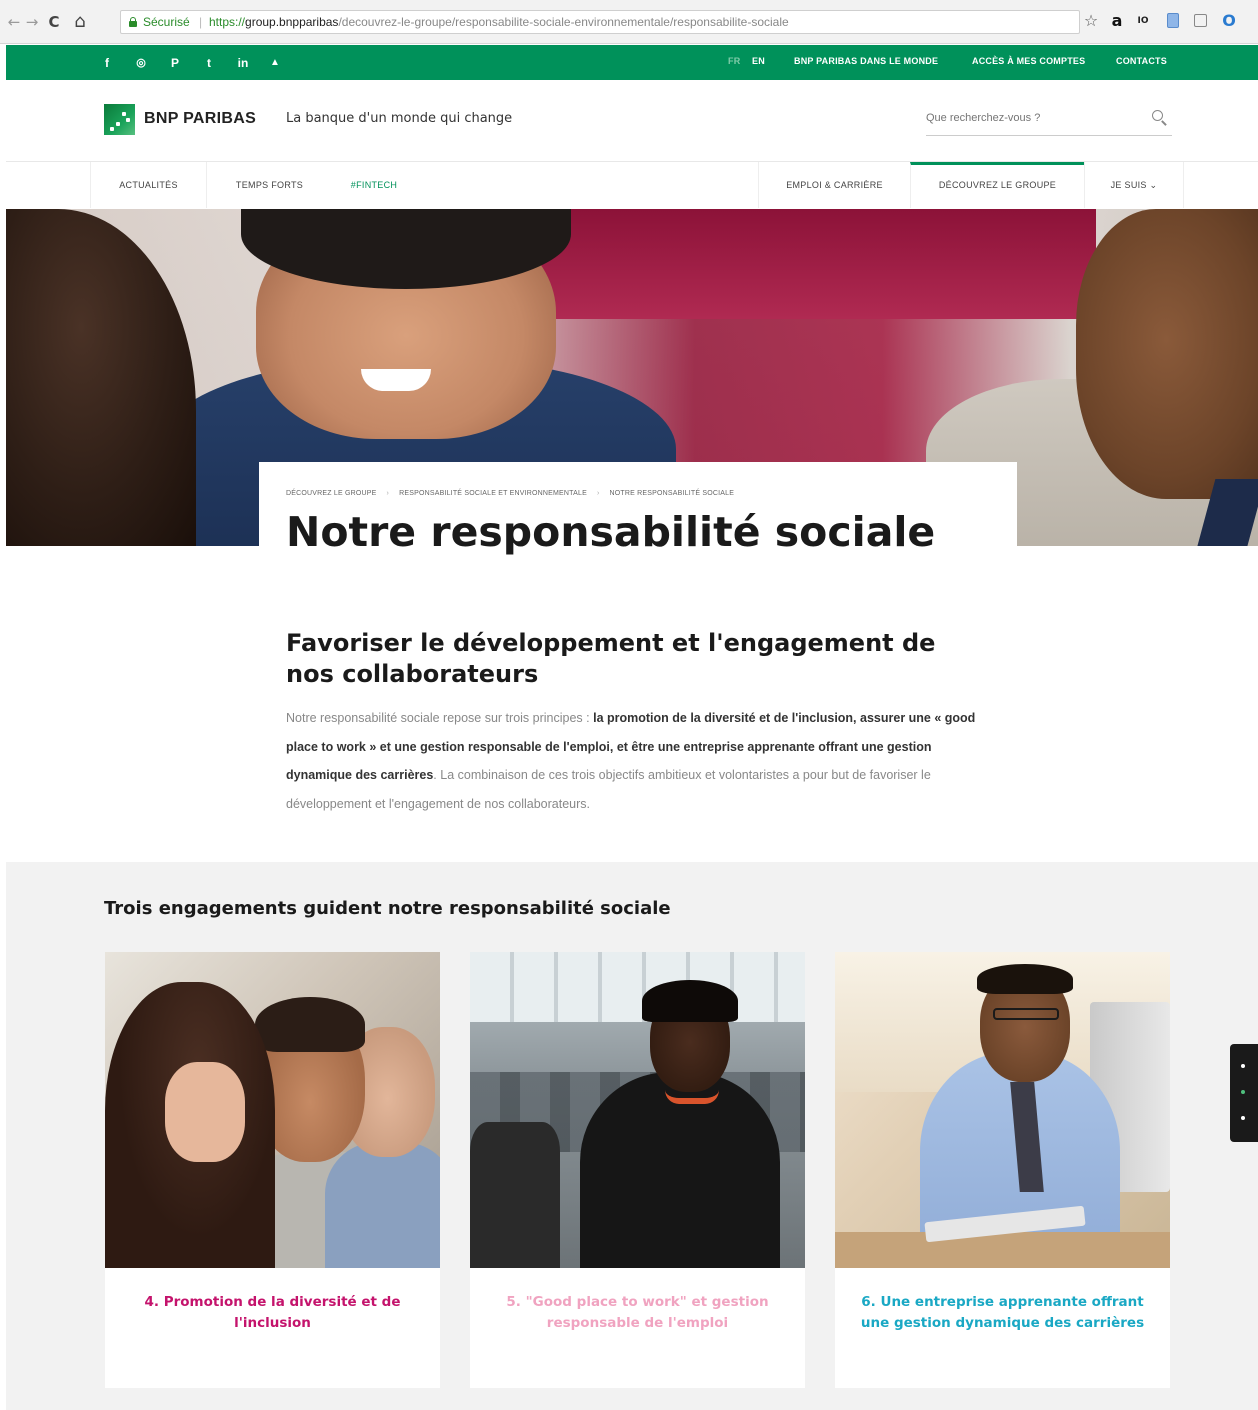 The height and width of the screenshot is (1410, 1258). Describe the element at coordinates (14, 22) in the screenshot. I see `back-icon: ←` at that location.